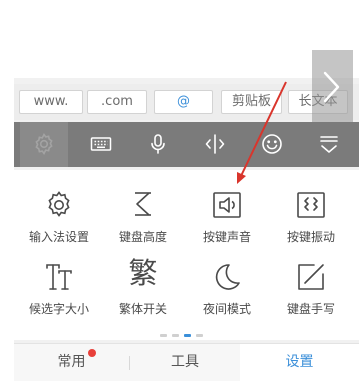  I want to click on toolbar-emoji-button, so click(272, 144).